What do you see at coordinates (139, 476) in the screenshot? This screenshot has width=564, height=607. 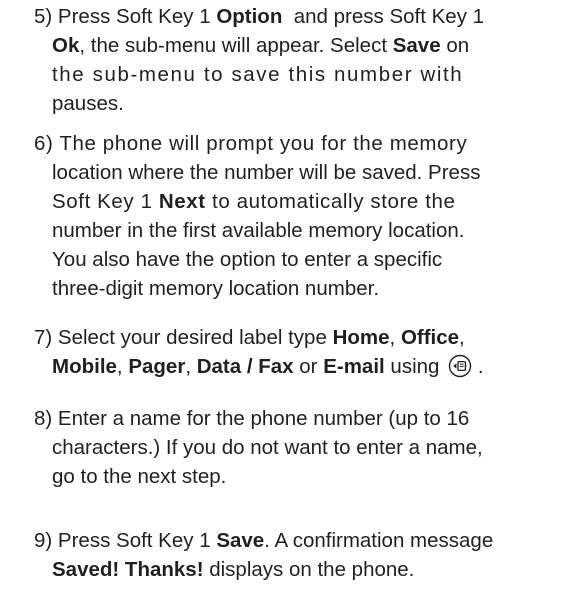 I see `step-line: go to the next step.` at bounding box center [139, 476].